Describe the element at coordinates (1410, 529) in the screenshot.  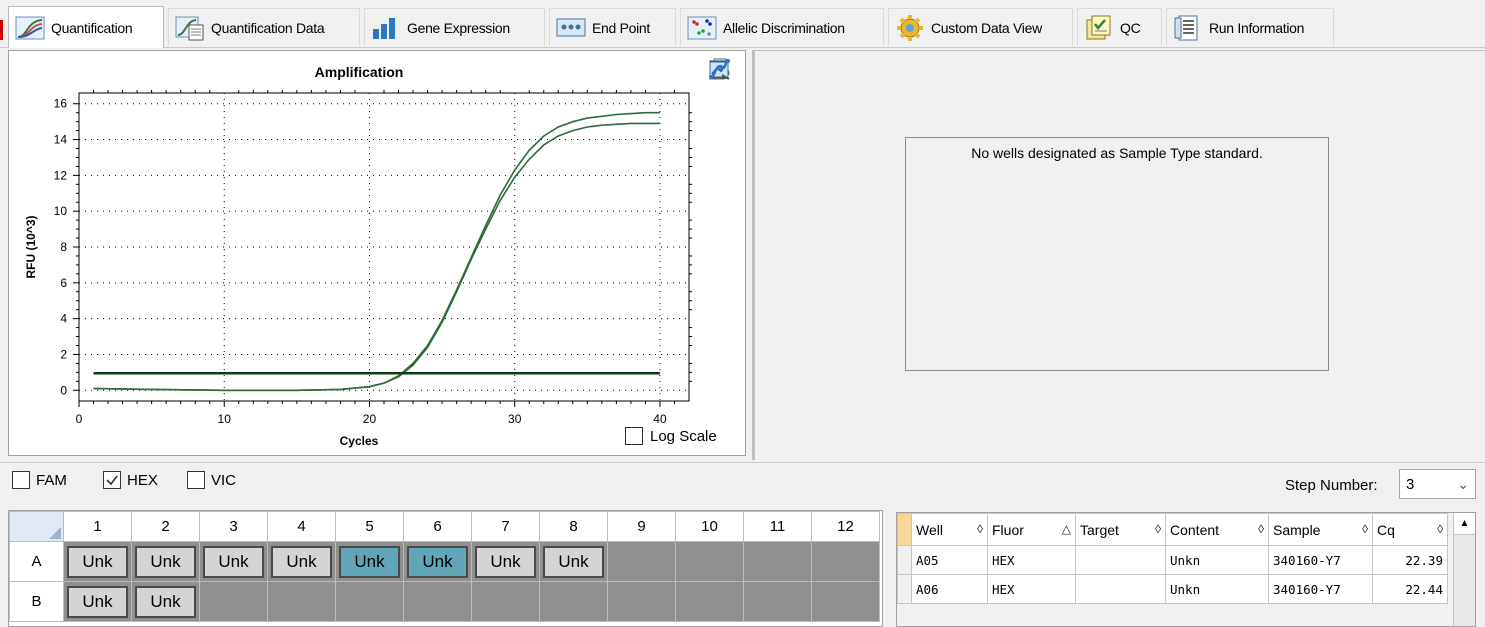
I see `results-header-cq: Cq ◊` at that location.